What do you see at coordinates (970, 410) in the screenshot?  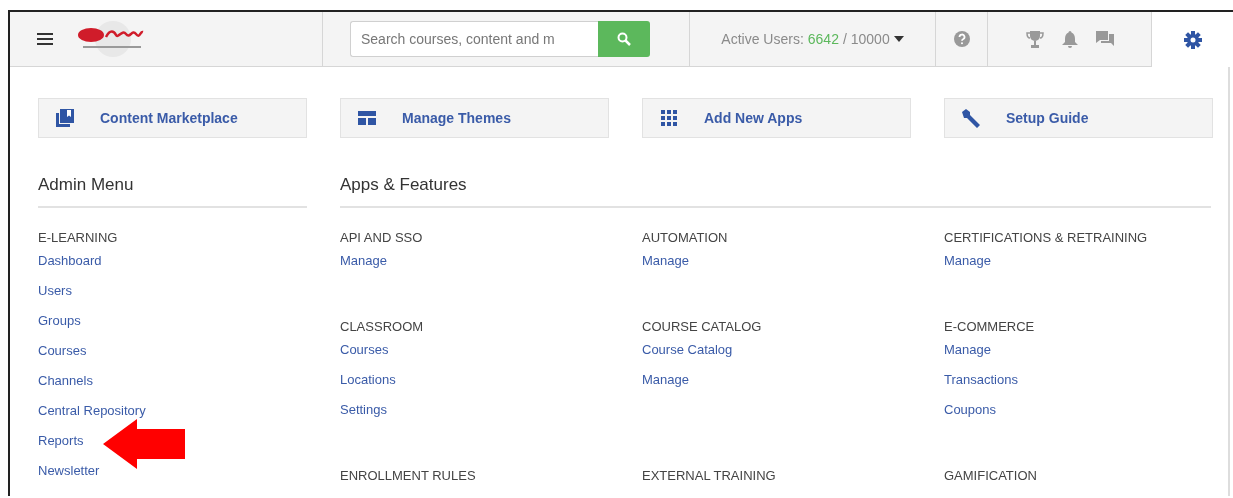 I see `menu-link: Coupons` at bounding box center [970, 410].